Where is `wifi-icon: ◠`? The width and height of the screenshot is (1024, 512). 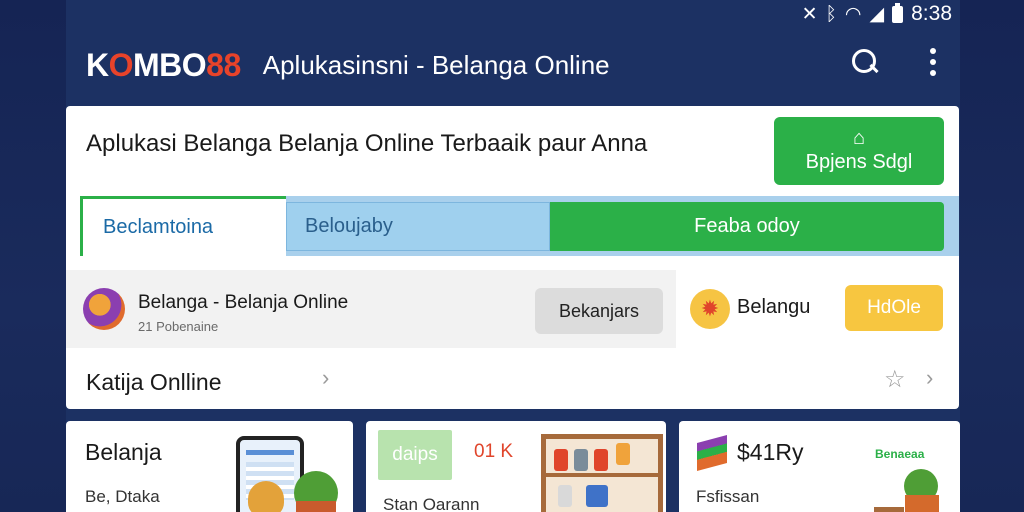 wifi-icon: ◠ is located at coordinates (853, 14).